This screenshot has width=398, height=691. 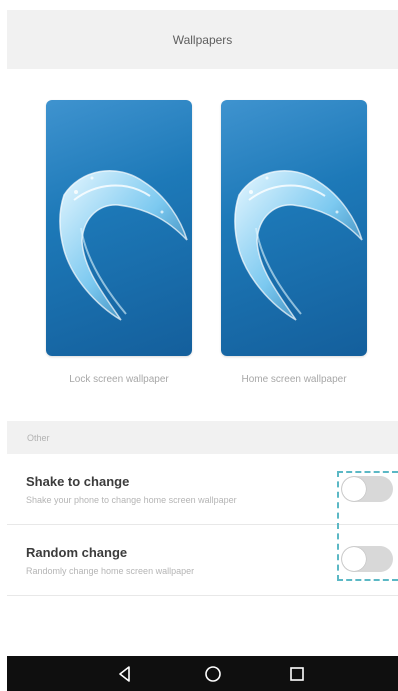 I want to click on home-button, so click(x=213, y=673).